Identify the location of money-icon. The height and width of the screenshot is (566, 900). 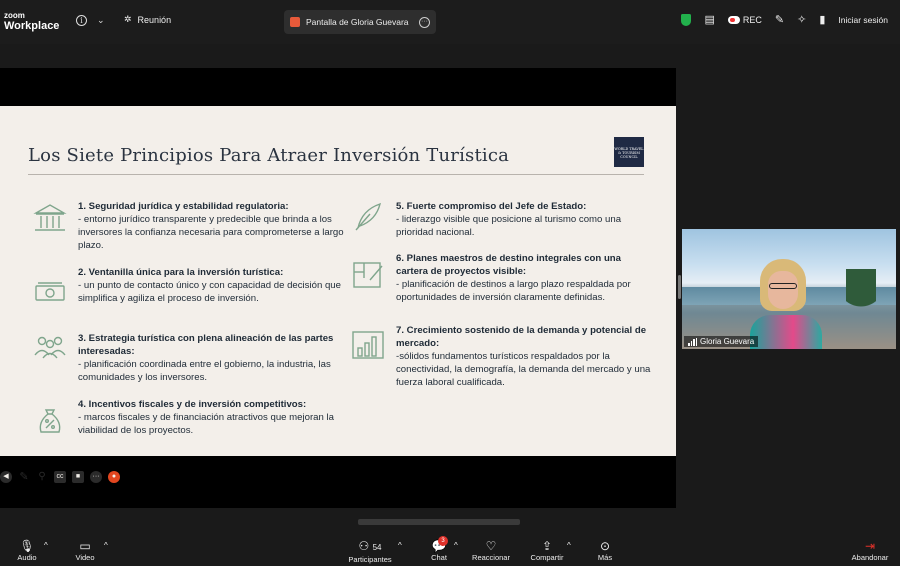
(50, 291).